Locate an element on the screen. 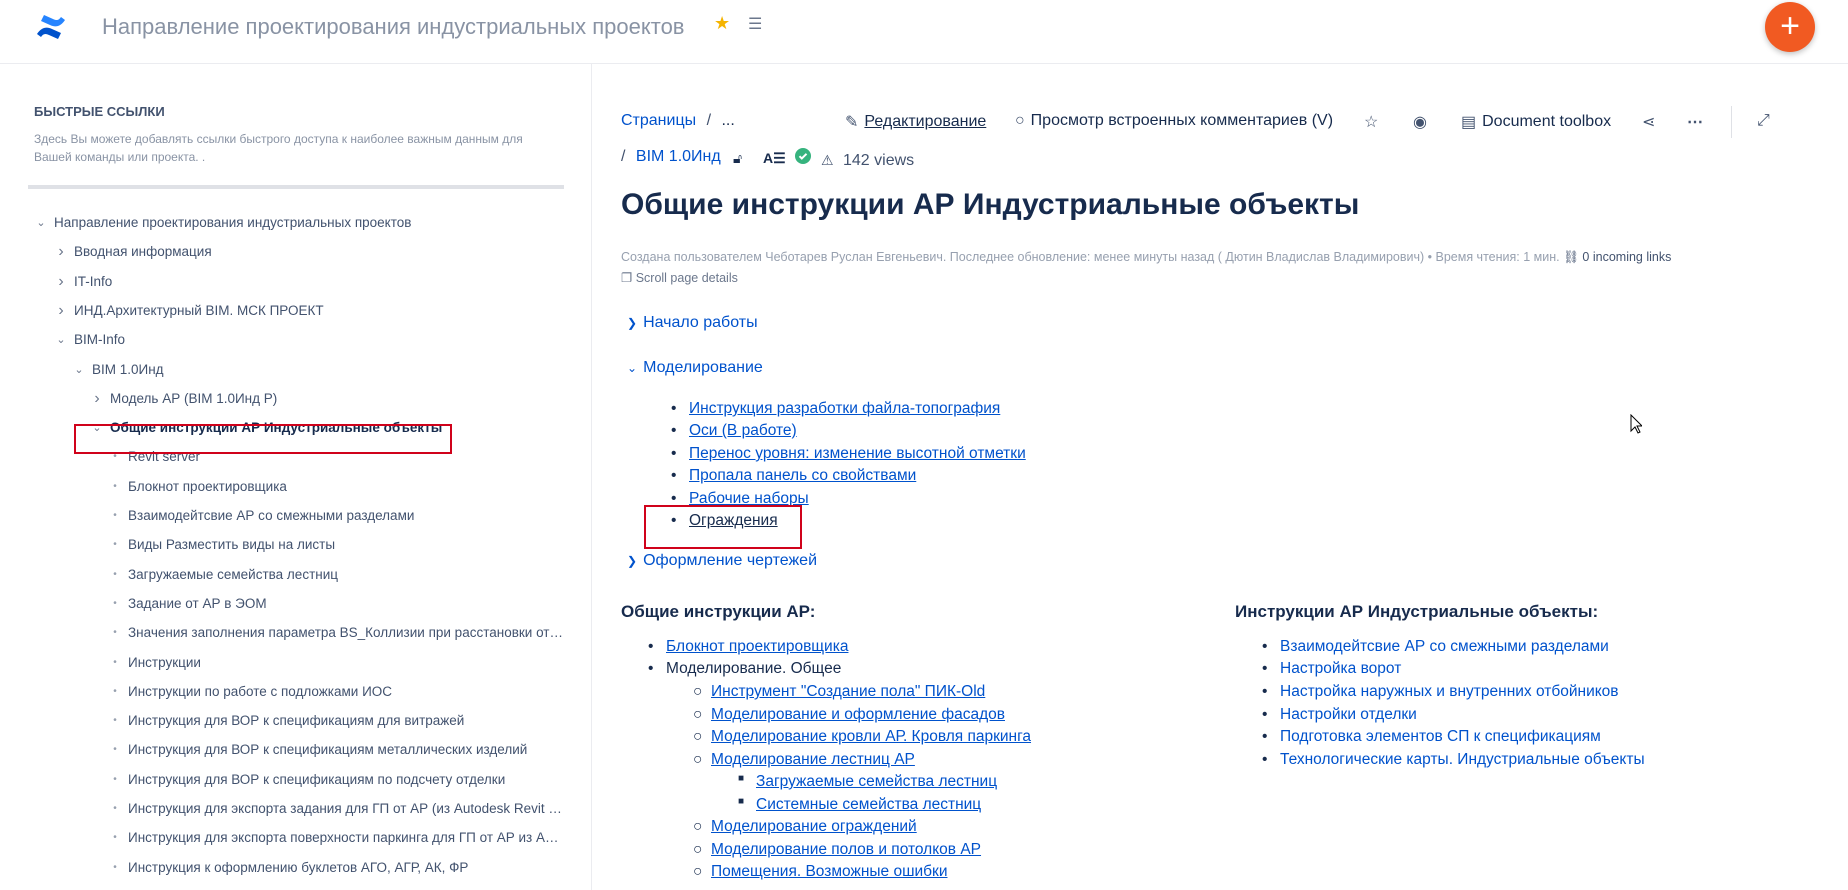  link-floor-tool: Инструмент "Создание пола" ПИК-Old is located at coordinates (848, 691).